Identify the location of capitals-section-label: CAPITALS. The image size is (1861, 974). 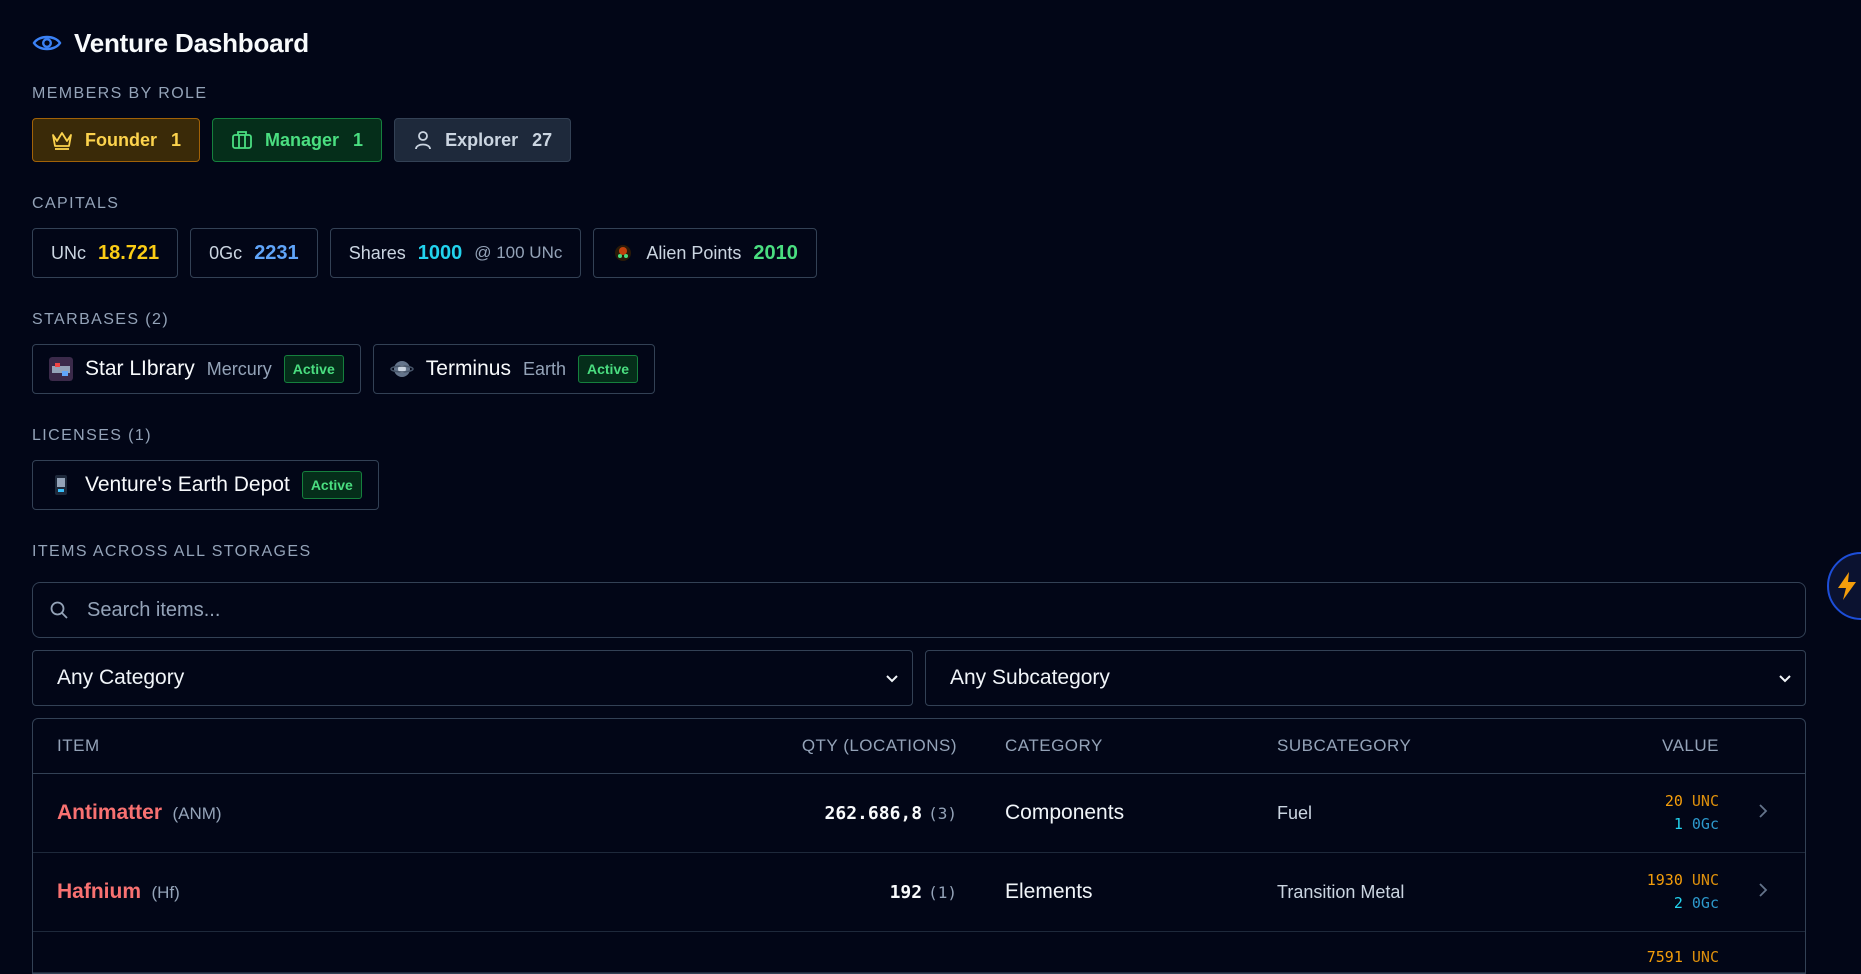
(76, 203).